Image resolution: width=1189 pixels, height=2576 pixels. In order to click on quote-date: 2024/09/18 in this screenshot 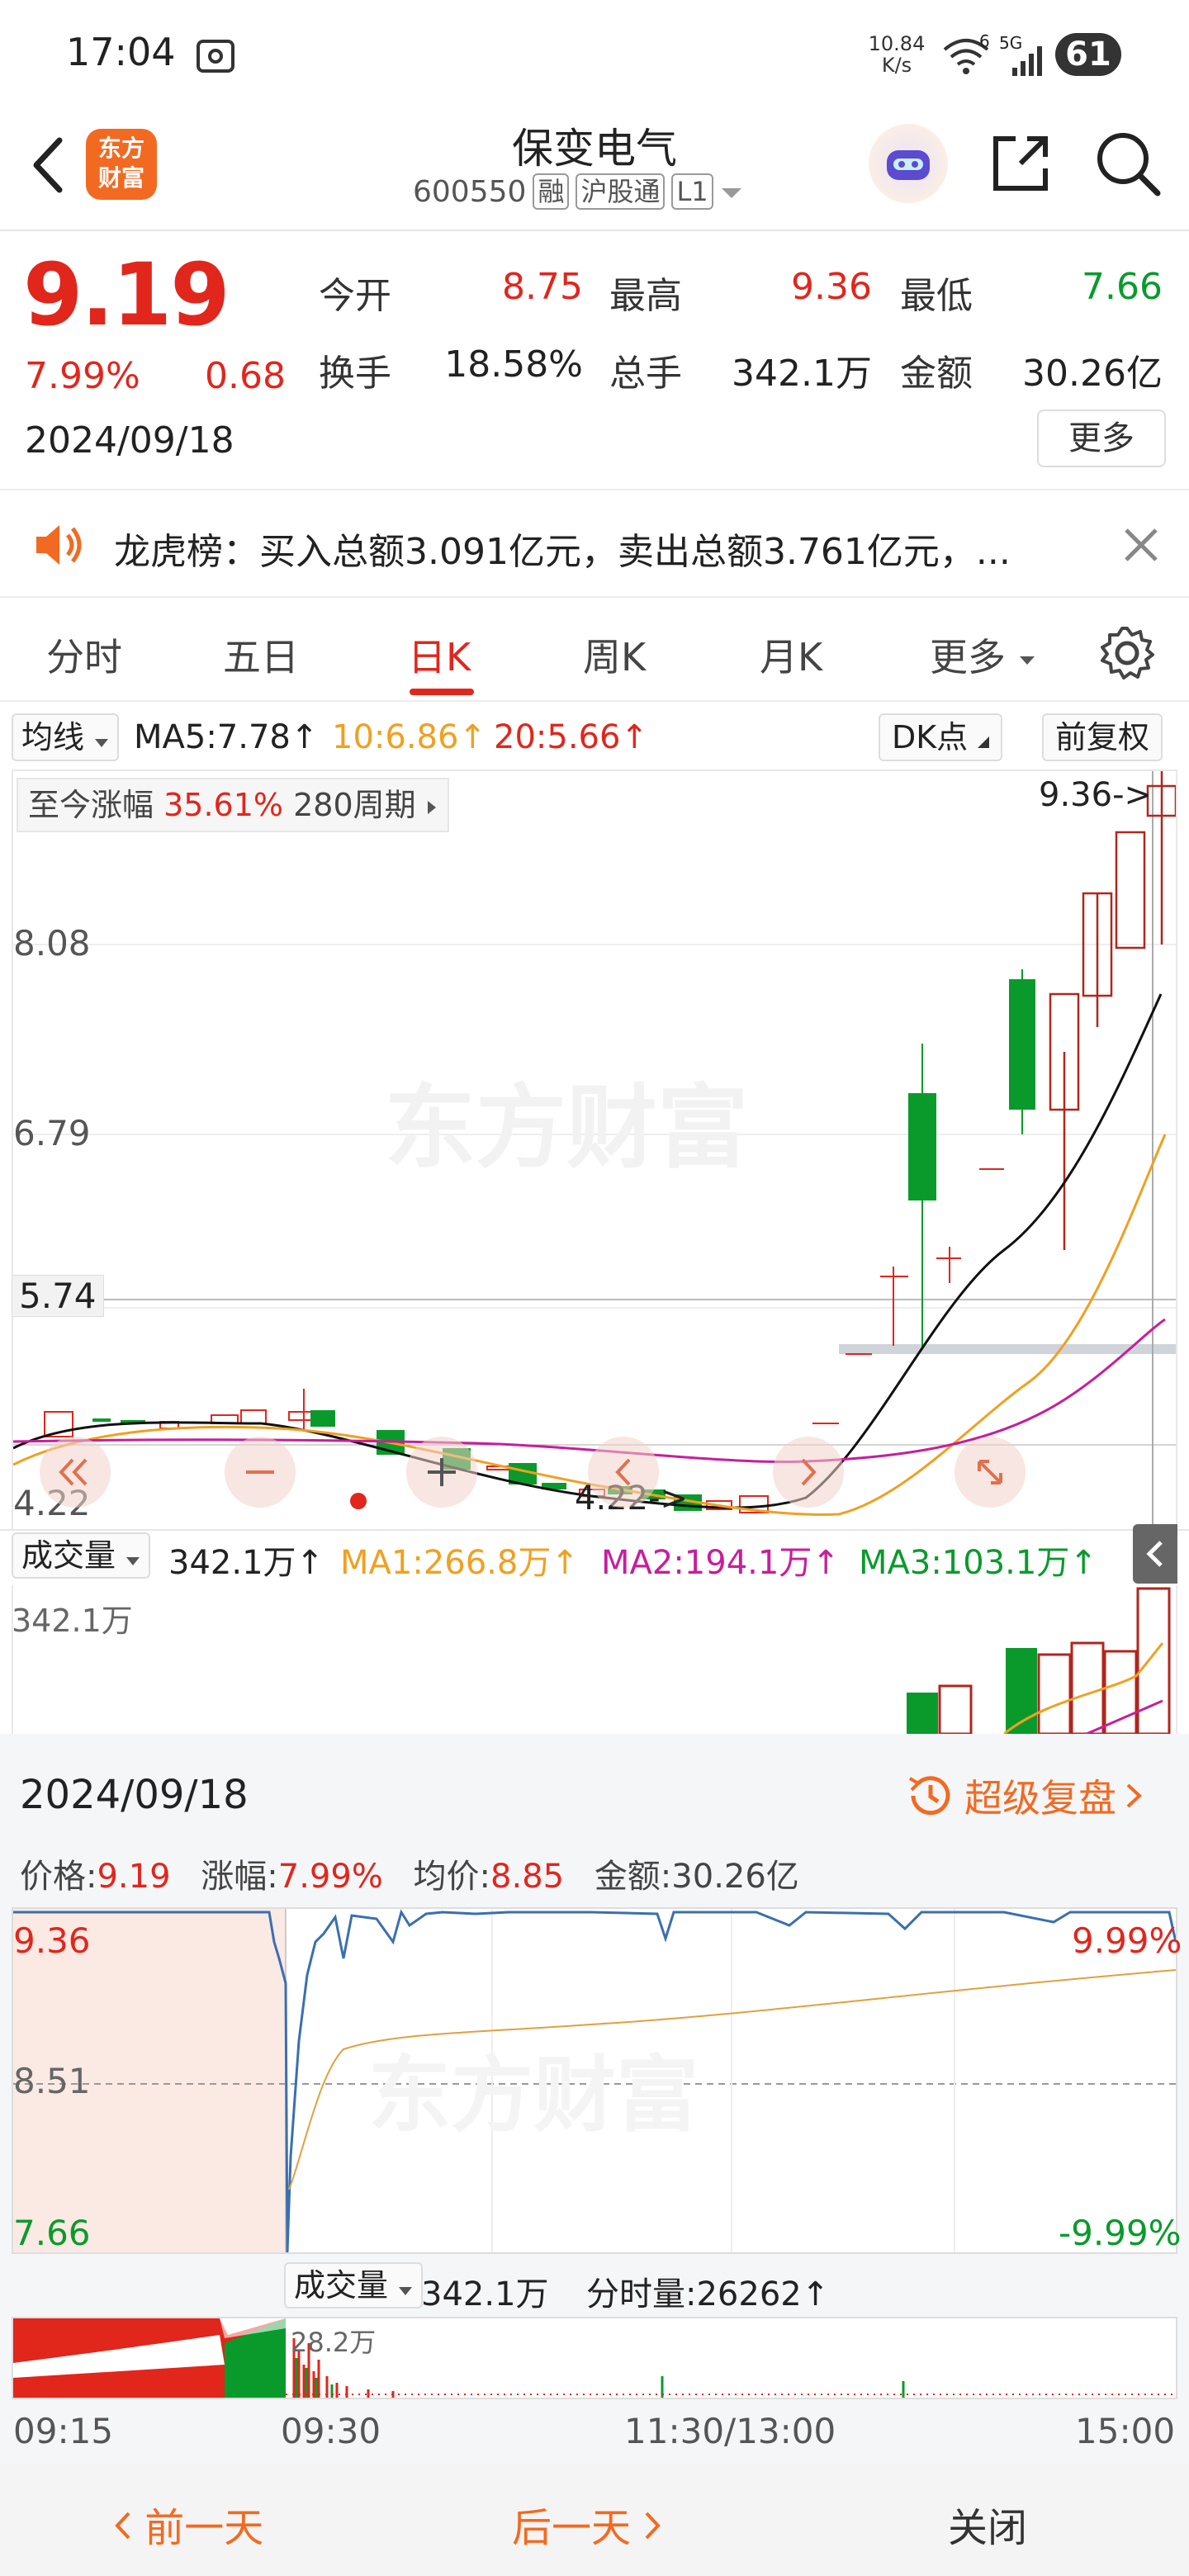, I will do `click(129, 440)`.